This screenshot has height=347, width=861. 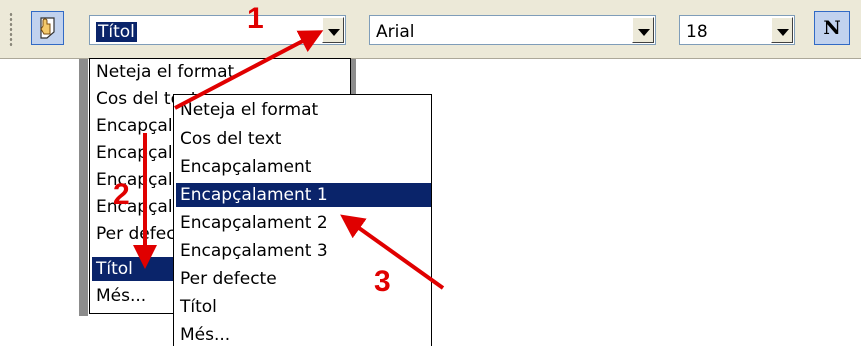 I want to click on step-2-label: 2, so click(x=121, y=194).